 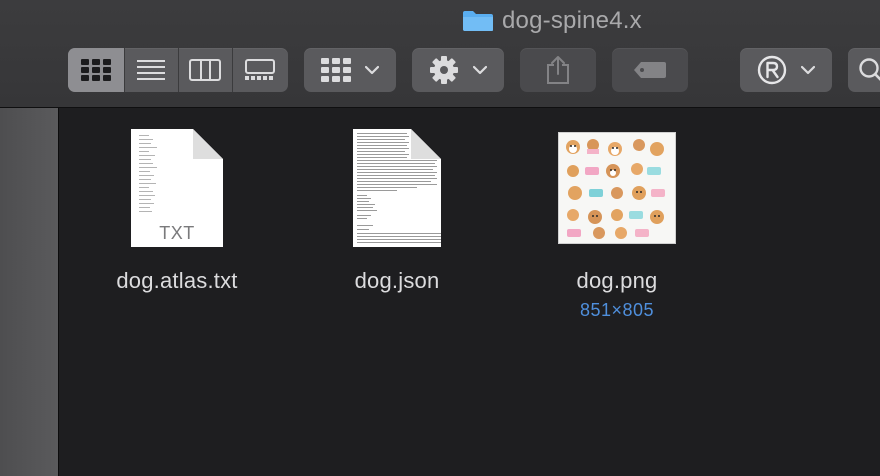 I want to click on group-button, so click(x=350, y=70).